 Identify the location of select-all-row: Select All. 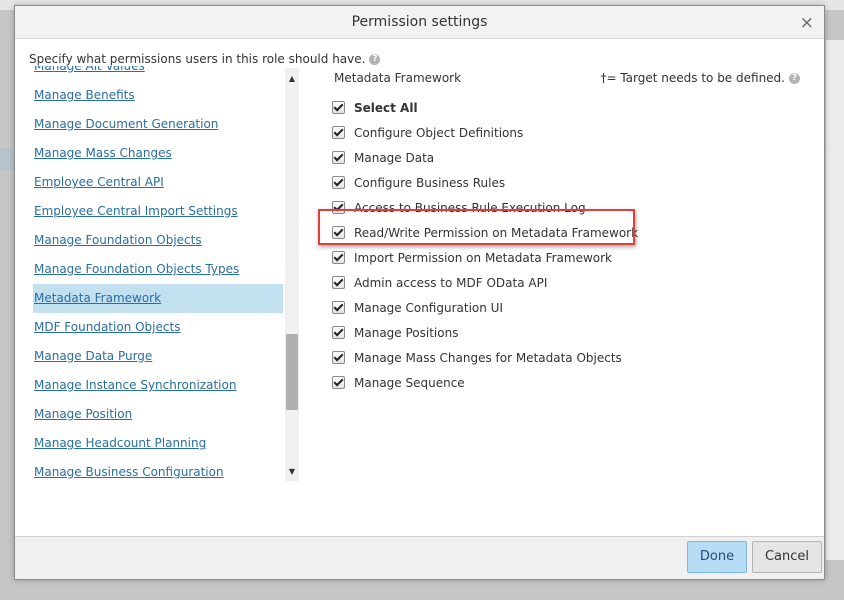
(485, 112).